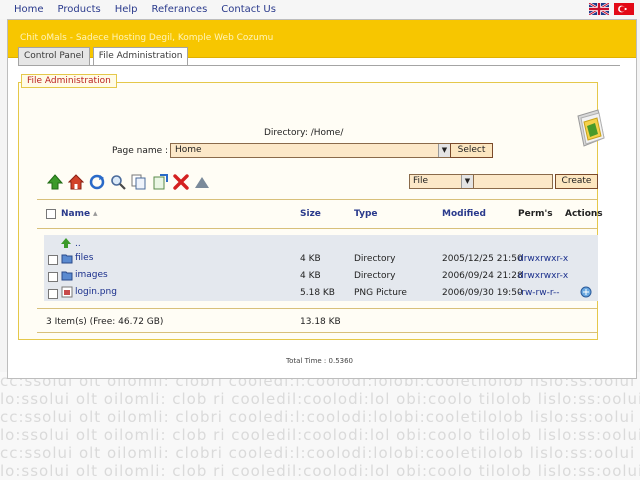 The width and height of the screenshot is (640, 480). Describe the element at coordinates (320, 322) in the screenshot. I see `total-size: 13.18 KB` at that location.